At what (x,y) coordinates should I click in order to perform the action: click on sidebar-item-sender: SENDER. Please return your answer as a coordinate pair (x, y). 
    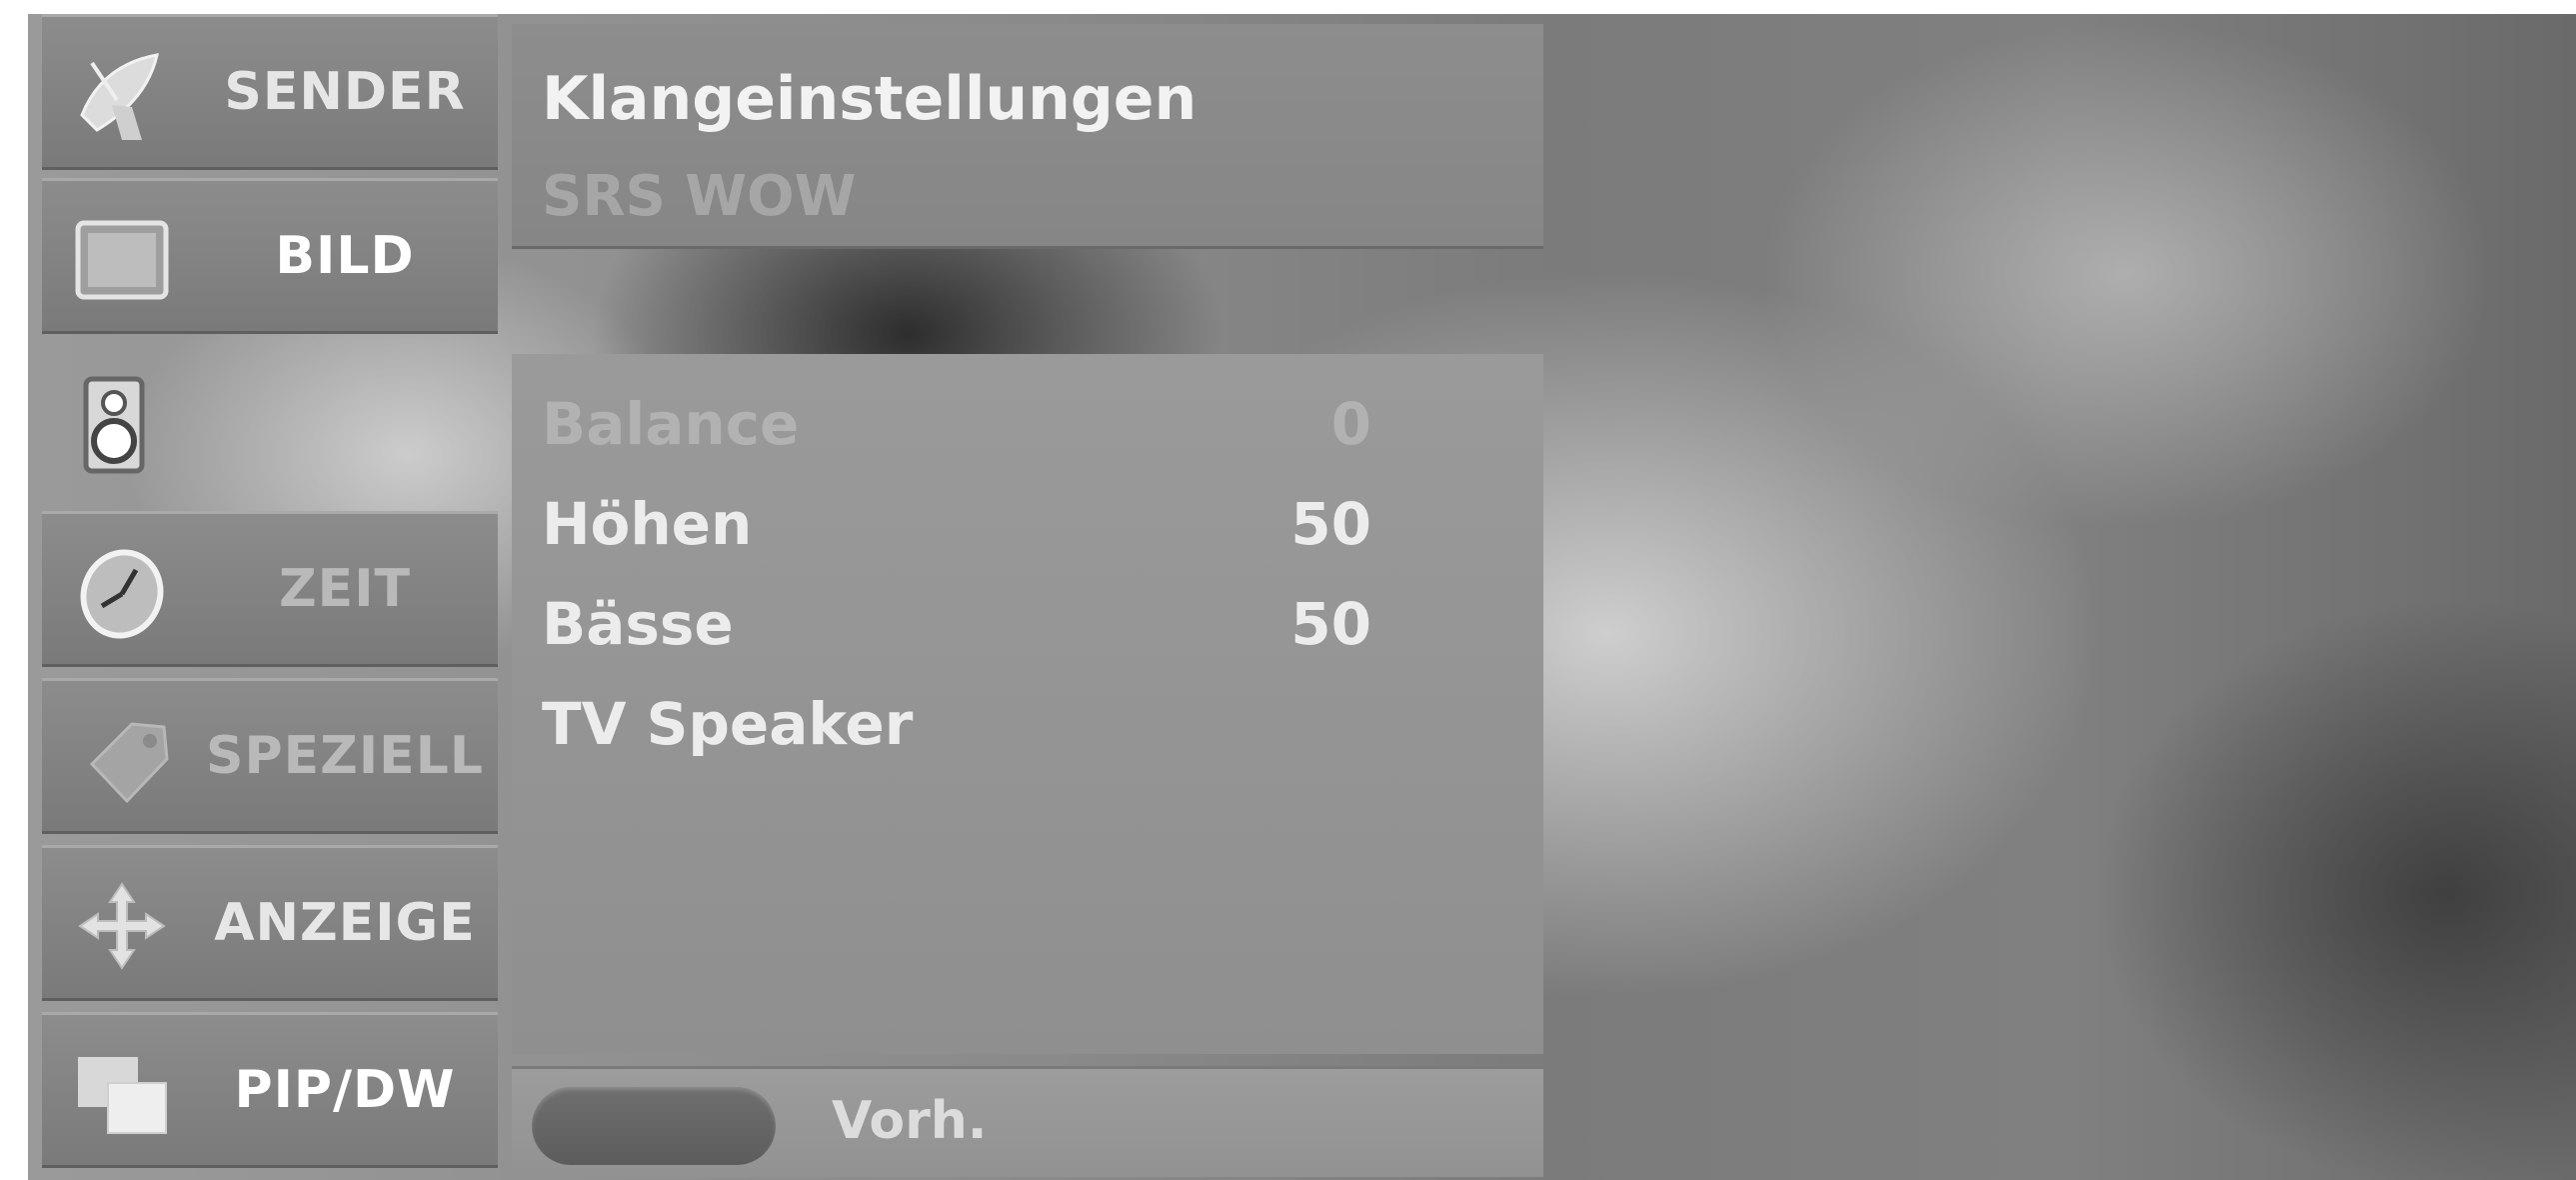
    Looking at the image, I should click on (270, 92).